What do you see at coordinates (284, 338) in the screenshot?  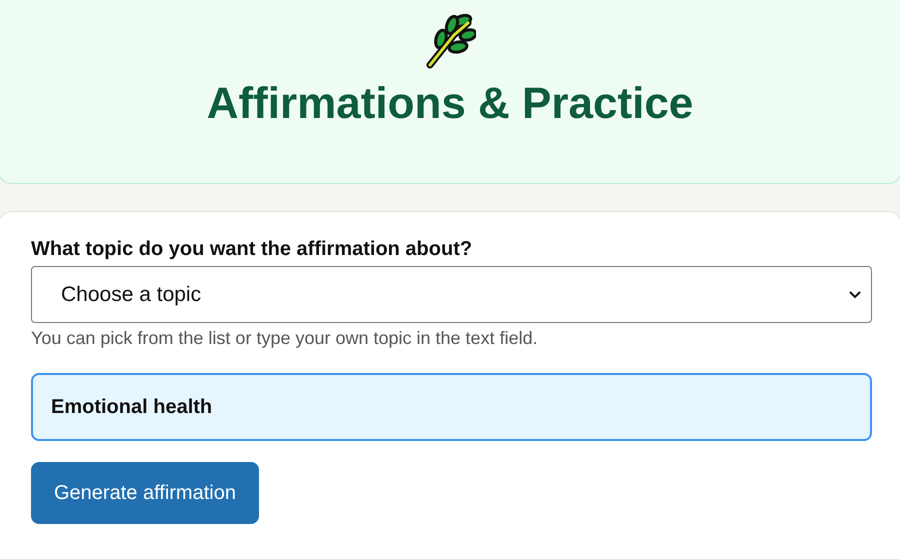 I see `hint-text: You can pick from the list or type your own topic in the text field.` at bounding box center [284, 338].